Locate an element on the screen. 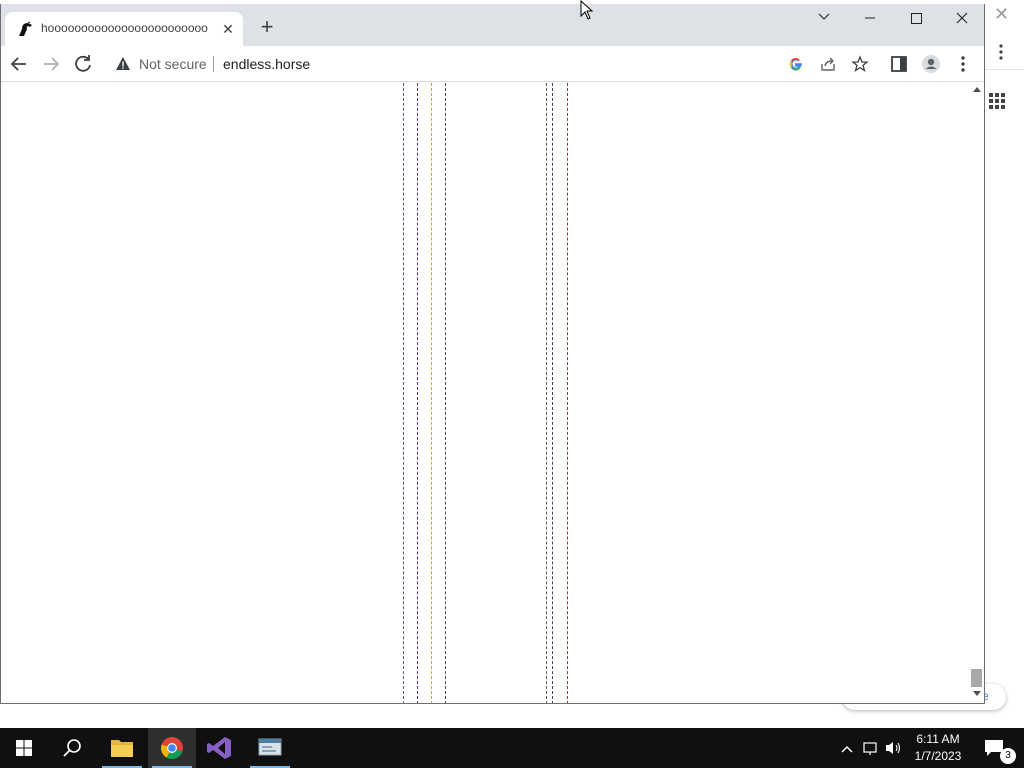 The width and height of the screenshot is (1024, 768). scrollbar-thumb is located at coordinates (976, 678).